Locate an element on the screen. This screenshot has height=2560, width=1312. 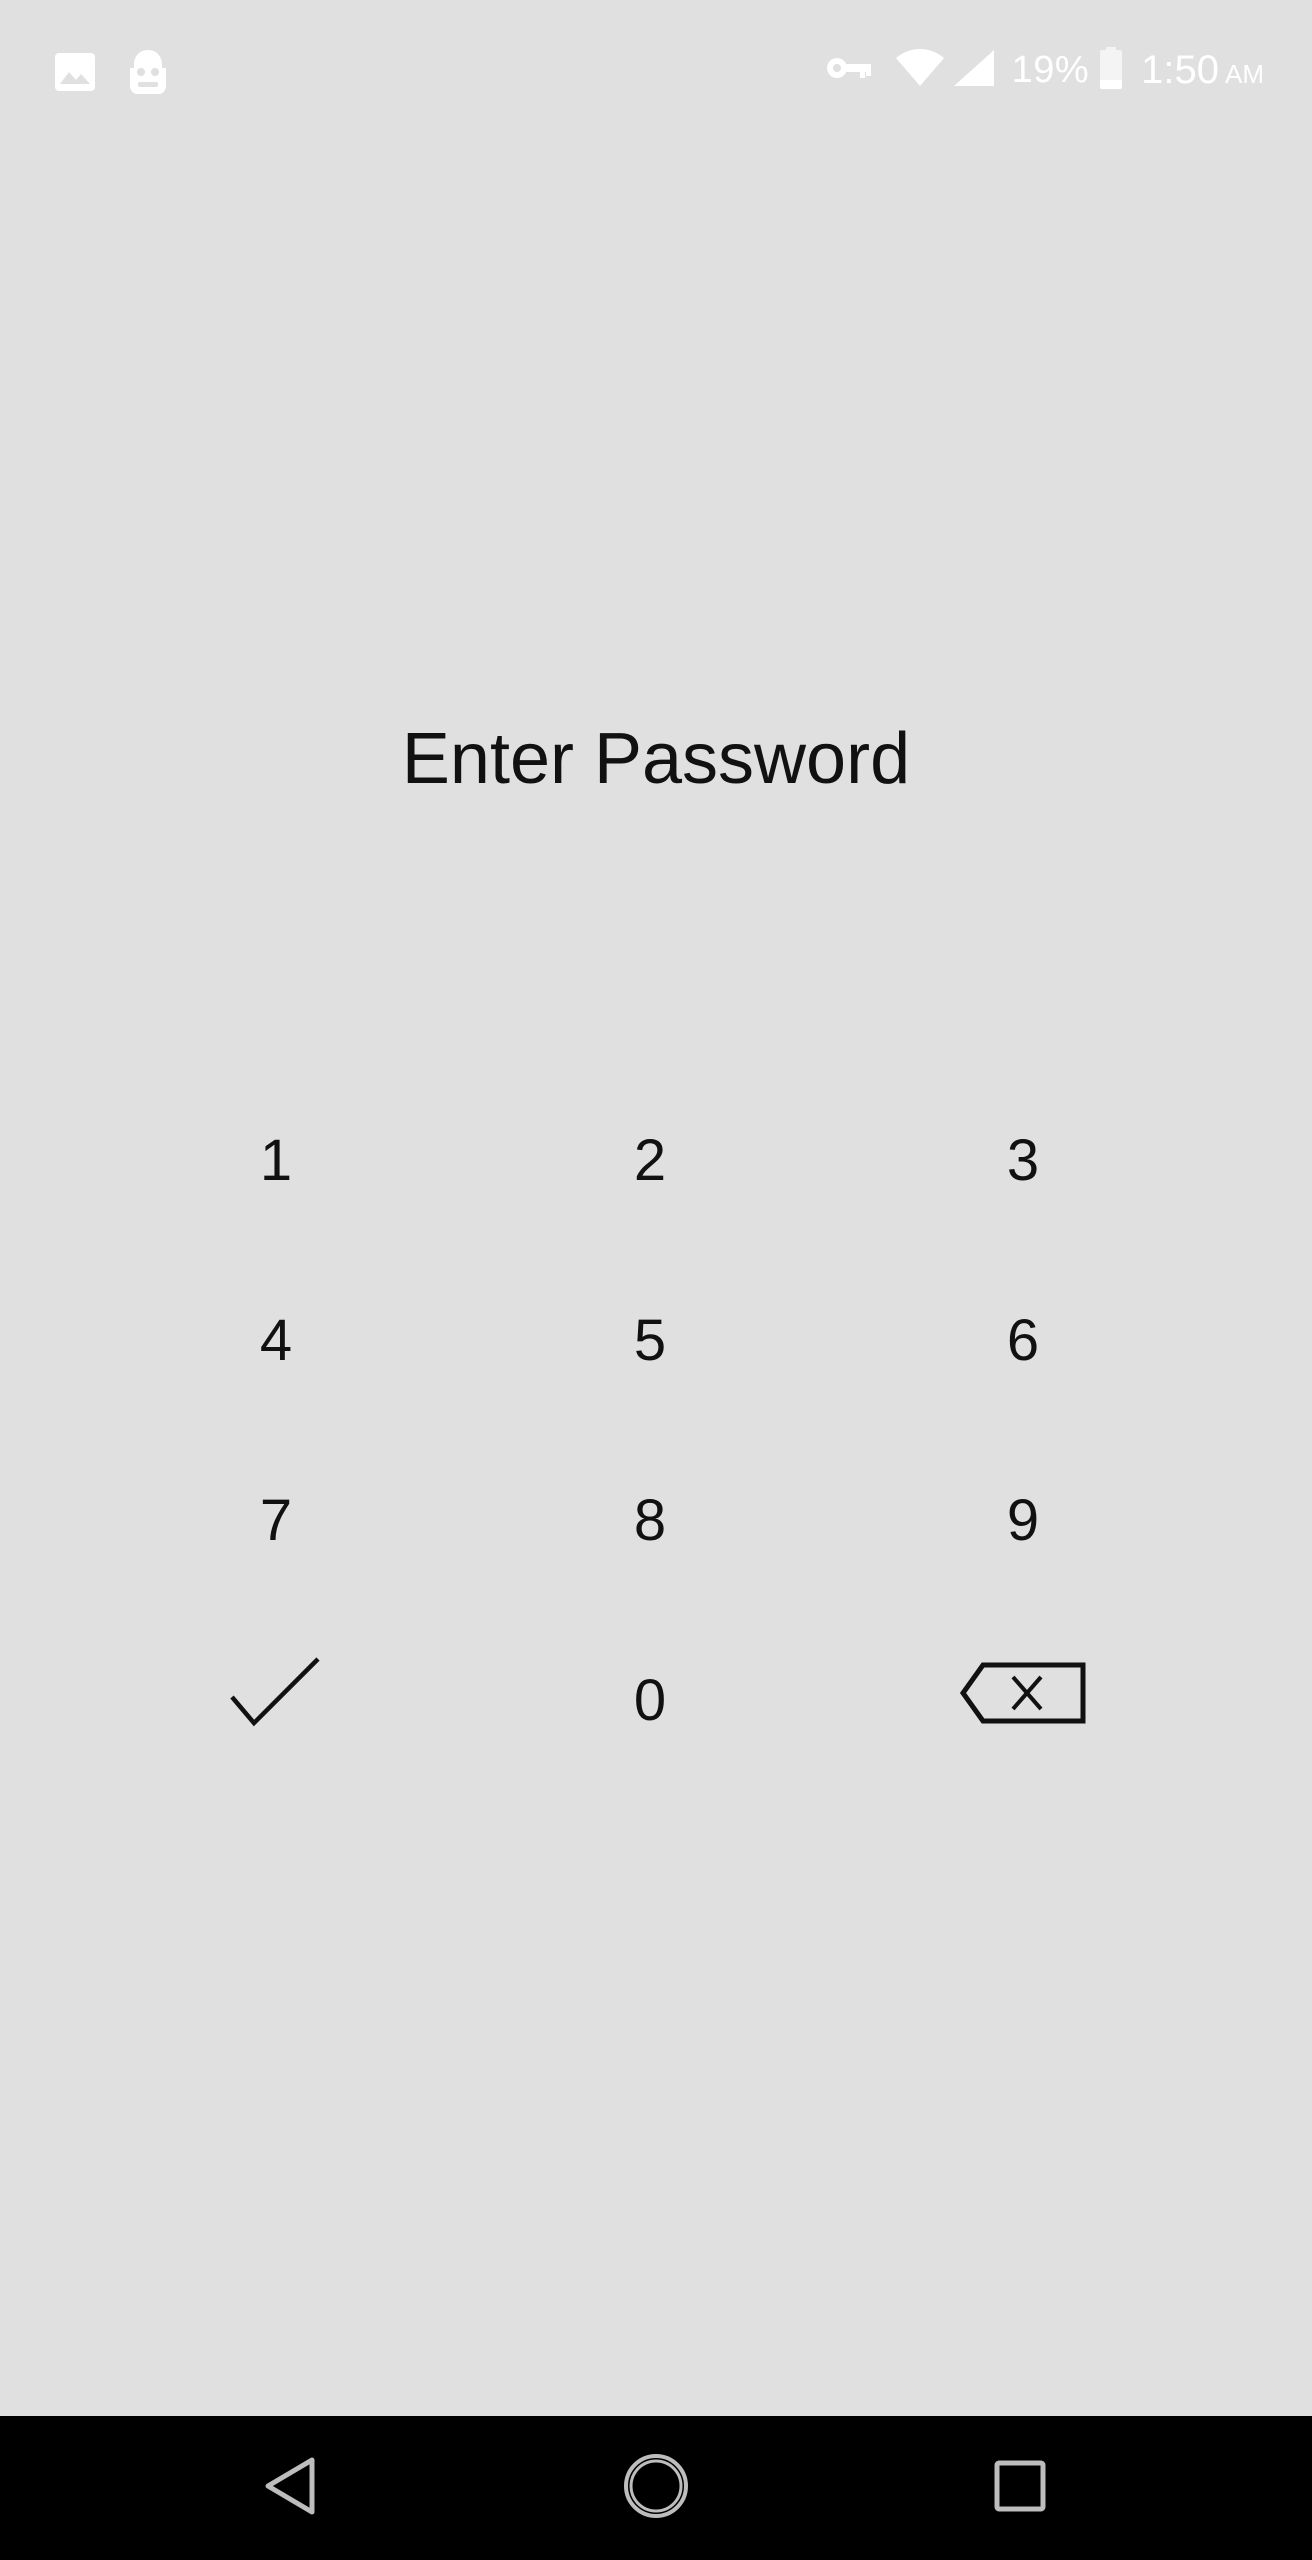
navigation-bar is located at coordinates (656, 2488).